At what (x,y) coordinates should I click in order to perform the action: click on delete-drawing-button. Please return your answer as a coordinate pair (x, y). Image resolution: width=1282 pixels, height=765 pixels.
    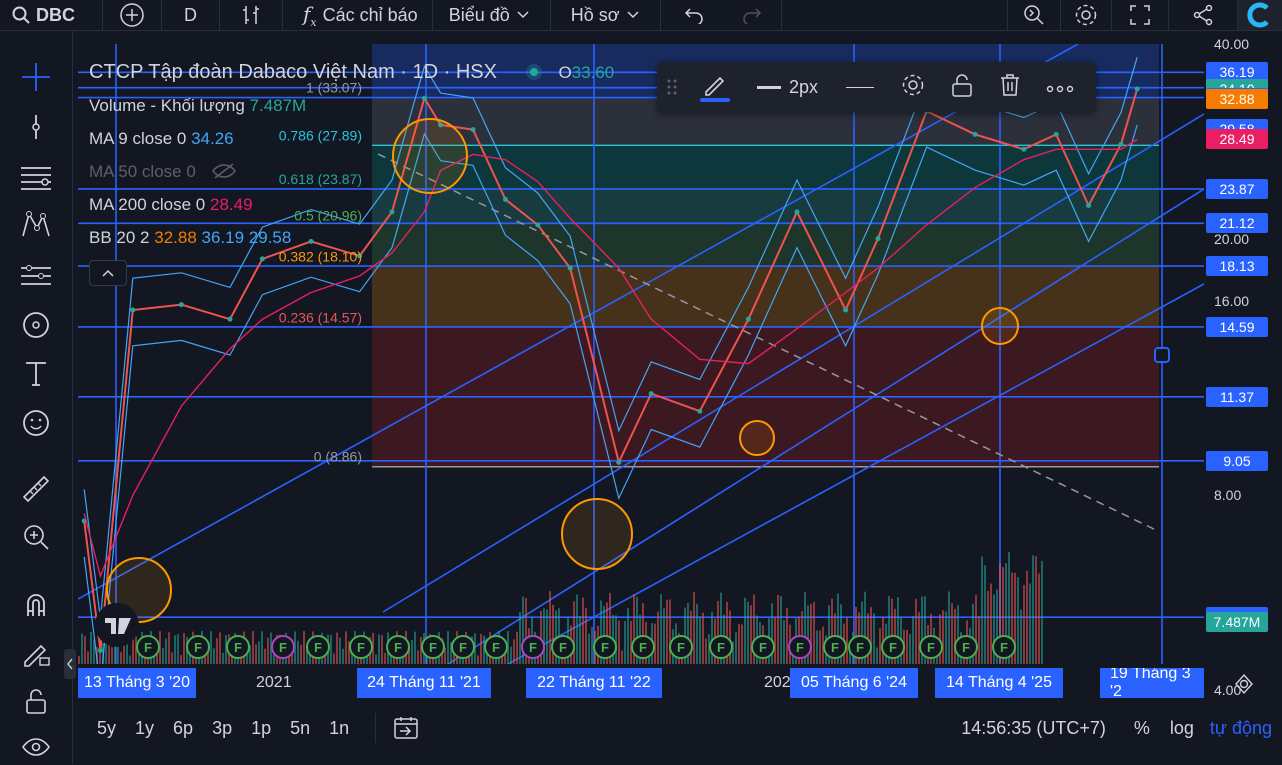
    Looking at the image, I should click on (1010, 87).